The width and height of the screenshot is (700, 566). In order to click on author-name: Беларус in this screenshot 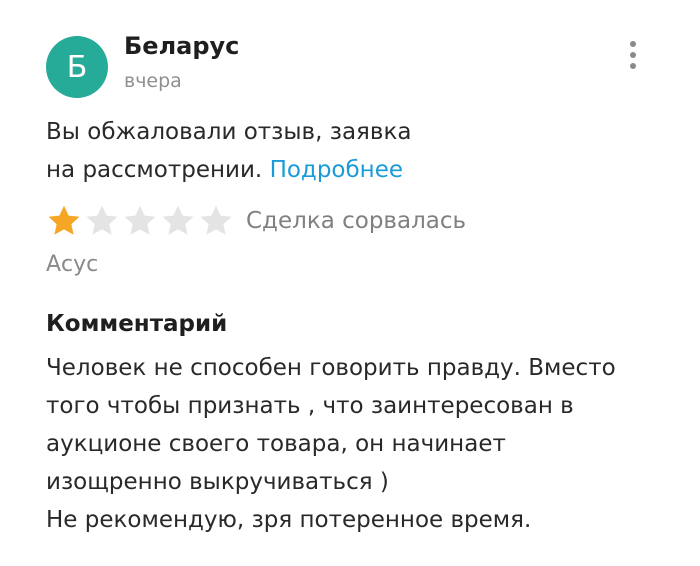, I will do `click(181, 46)`.